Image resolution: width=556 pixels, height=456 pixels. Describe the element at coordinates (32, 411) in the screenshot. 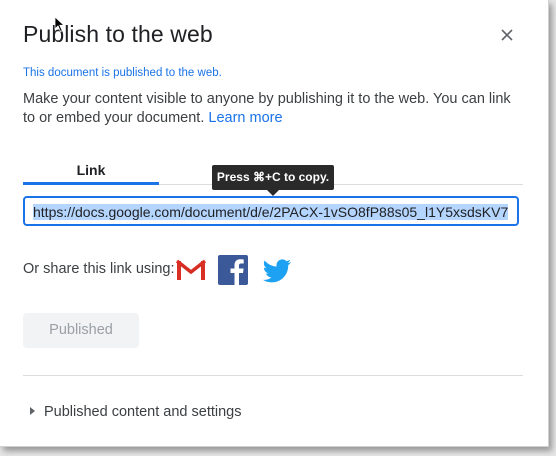

I see `expand-triangle-icon` at that location.